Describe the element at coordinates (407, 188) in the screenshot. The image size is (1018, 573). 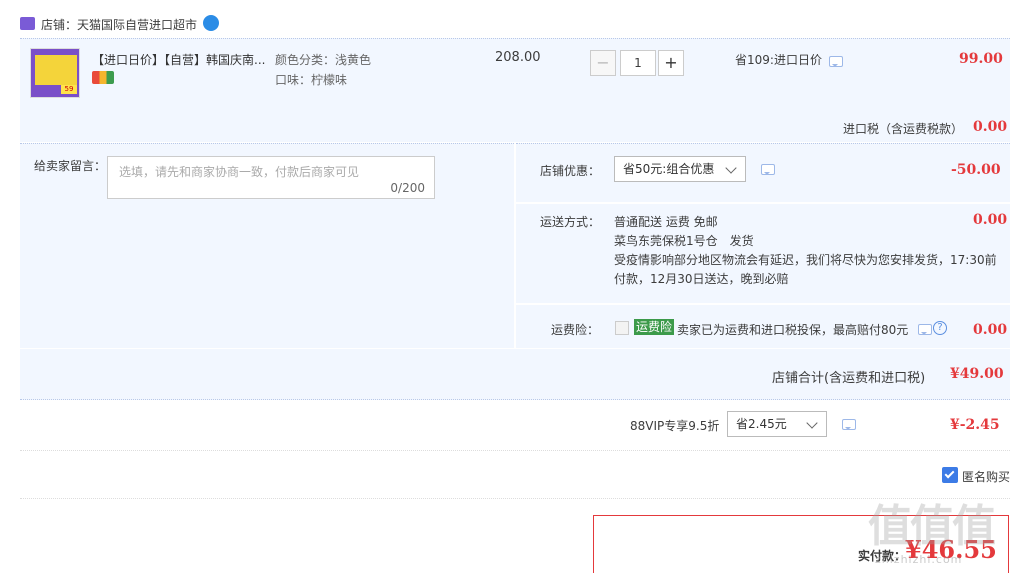
I see `message-counter: 0/200` at that location.